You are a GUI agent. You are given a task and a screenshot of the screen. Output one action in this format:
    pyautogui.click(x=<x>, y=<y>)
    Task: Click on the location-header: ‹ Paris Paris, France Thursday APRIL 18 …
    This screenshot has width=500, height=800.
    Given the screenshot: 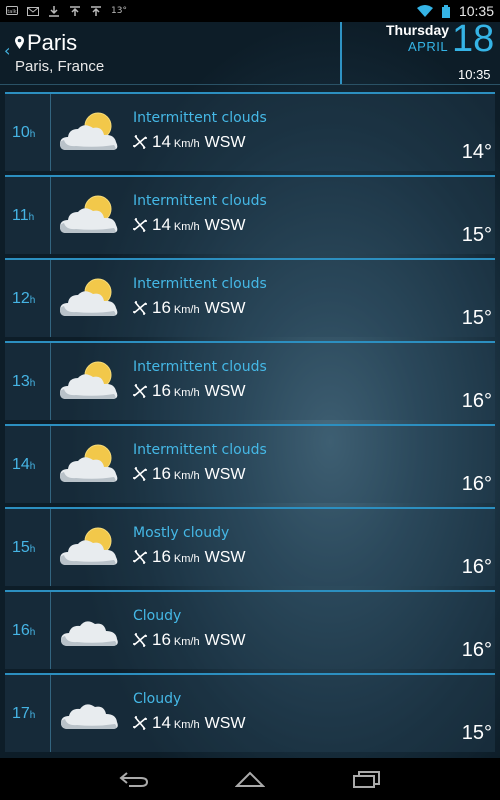 What is the action you would take?
    pyautogui.click(x=250, y=52)
    